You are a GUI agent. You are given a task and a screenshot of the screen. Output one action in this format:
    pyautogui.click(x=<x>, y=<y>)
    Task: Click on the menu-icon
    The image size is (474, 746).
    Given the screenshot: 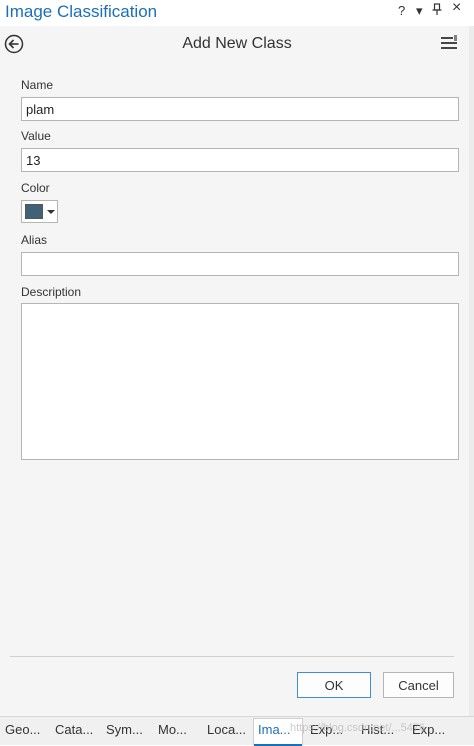 What is the action you would take?
    pyautogui.click(x=449, y=43)
    